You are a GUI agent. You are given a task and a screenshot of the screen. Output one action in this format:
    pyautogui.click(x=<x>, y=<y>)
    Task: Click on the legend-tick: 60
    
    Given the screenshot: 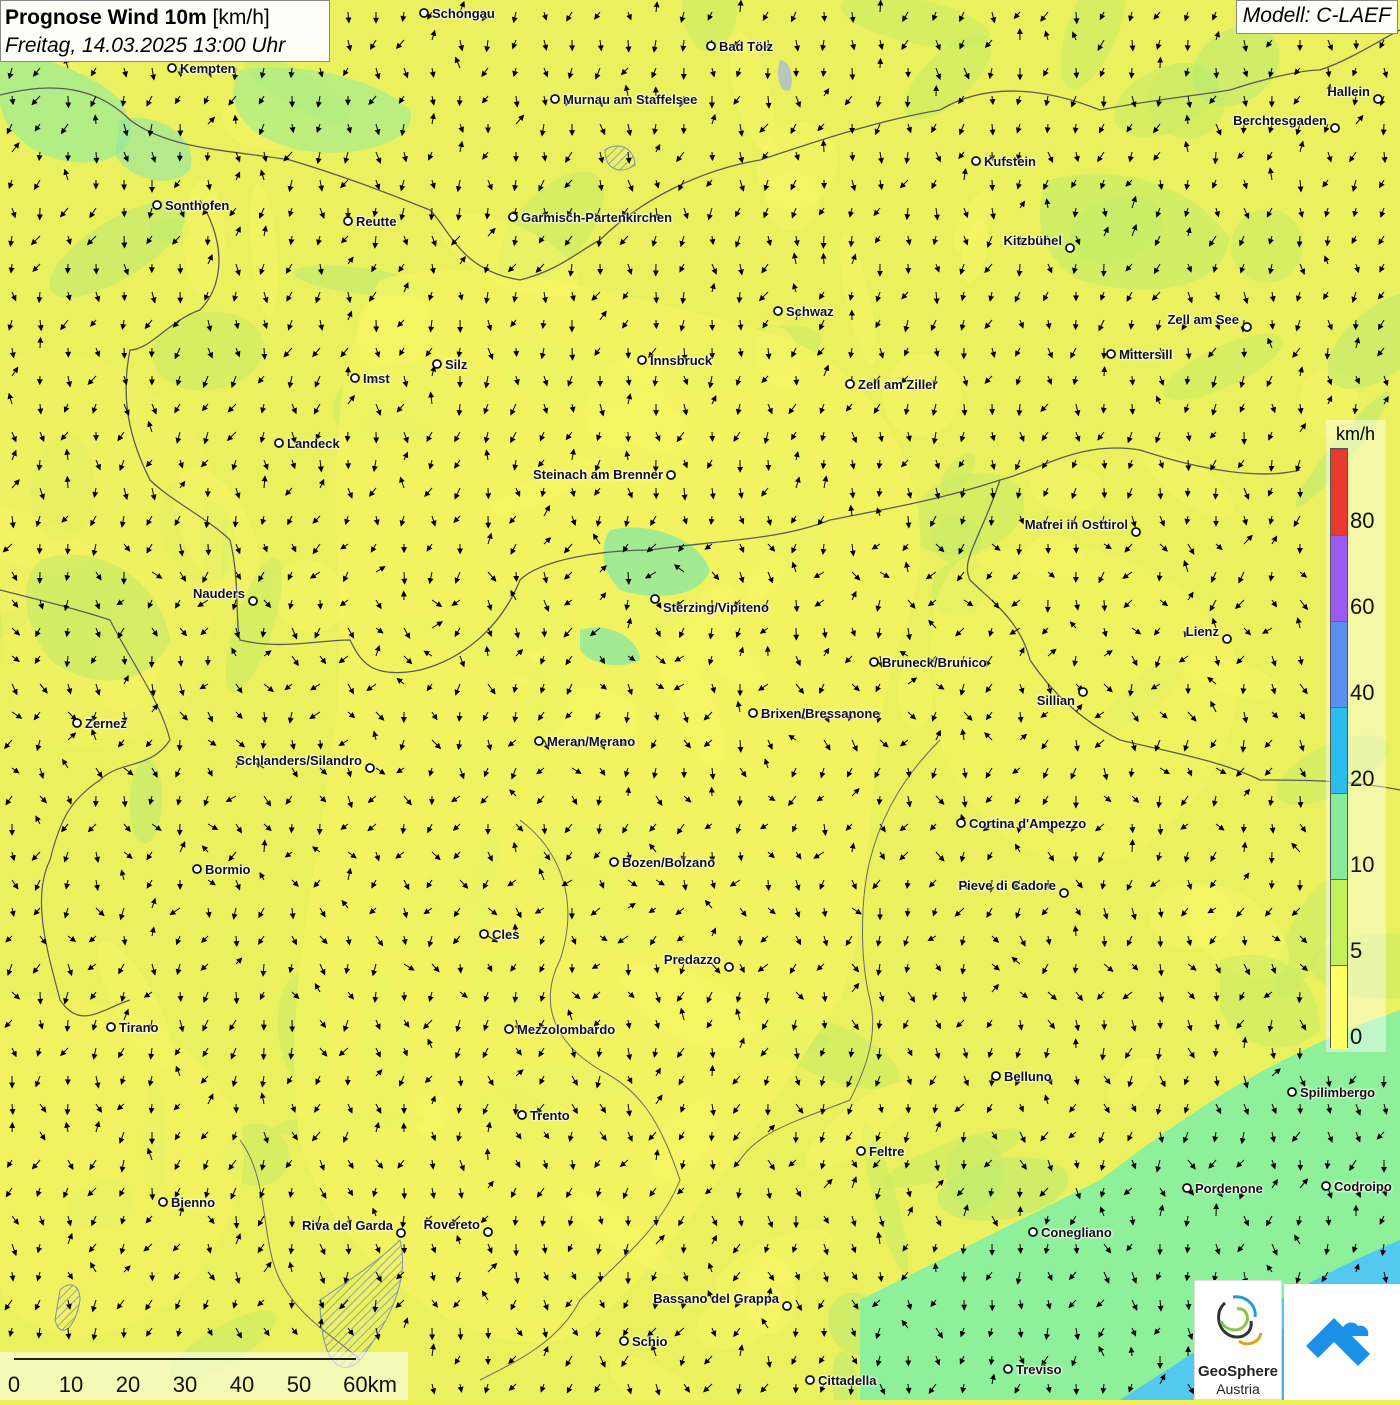 What is the action you would take?
    pyautogui.click(x=1362, y=607)
    